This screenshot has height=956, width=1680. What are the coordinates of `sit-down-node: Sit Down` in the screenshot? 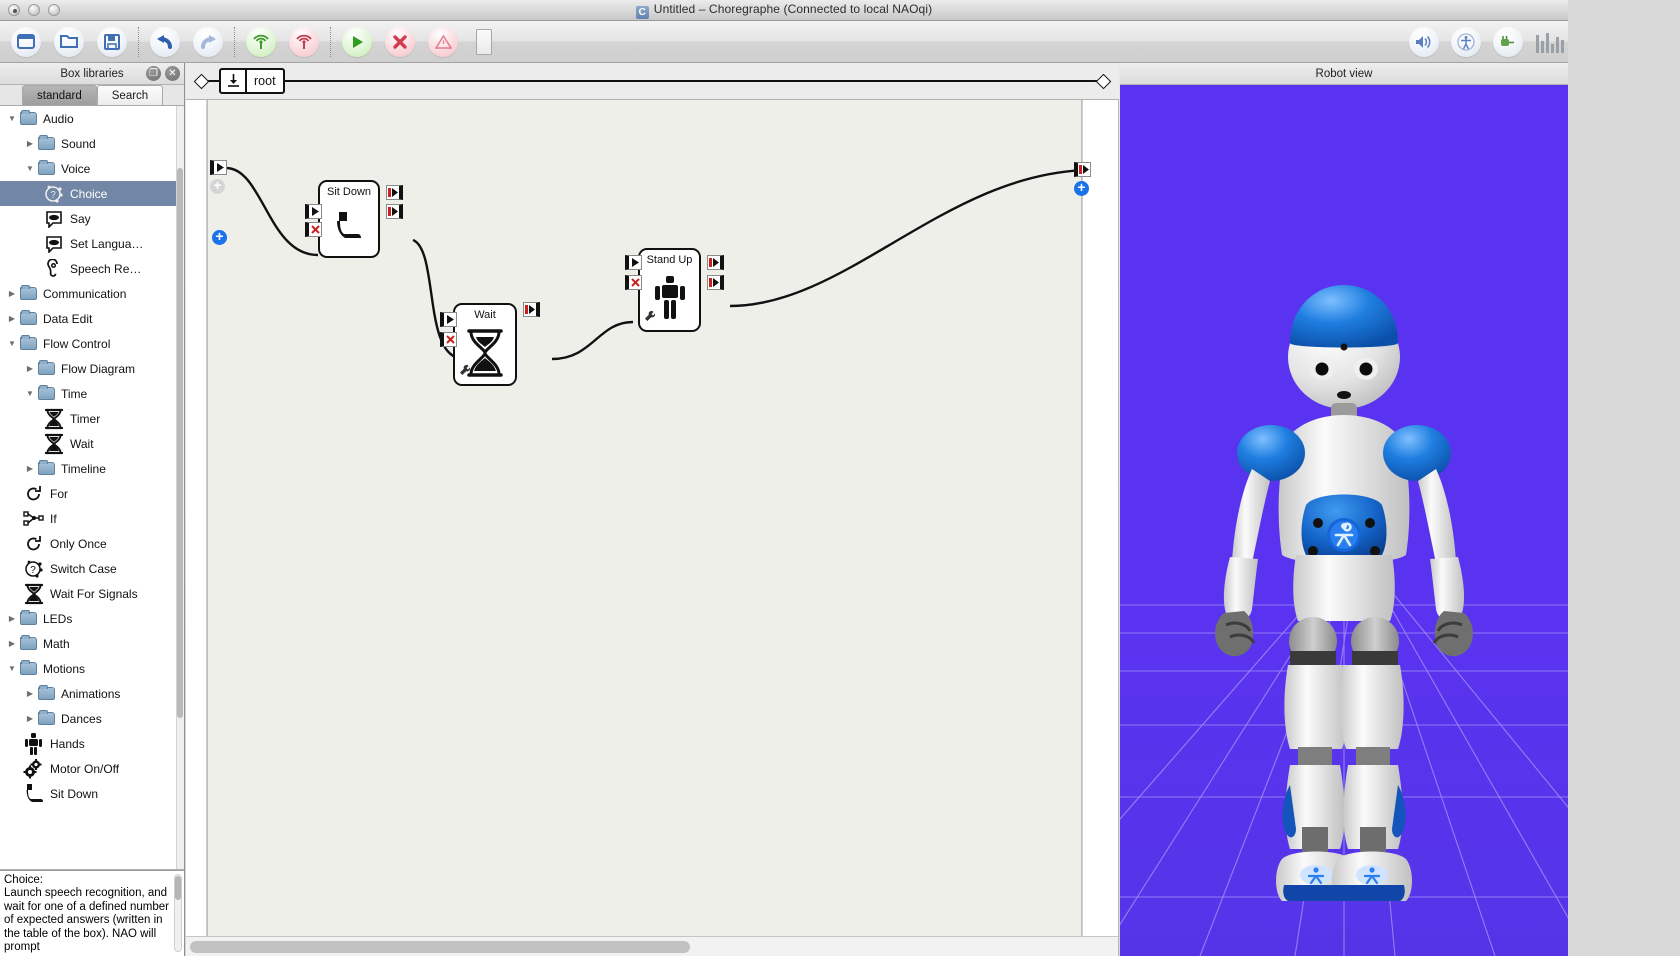 It's located at (349, 219).